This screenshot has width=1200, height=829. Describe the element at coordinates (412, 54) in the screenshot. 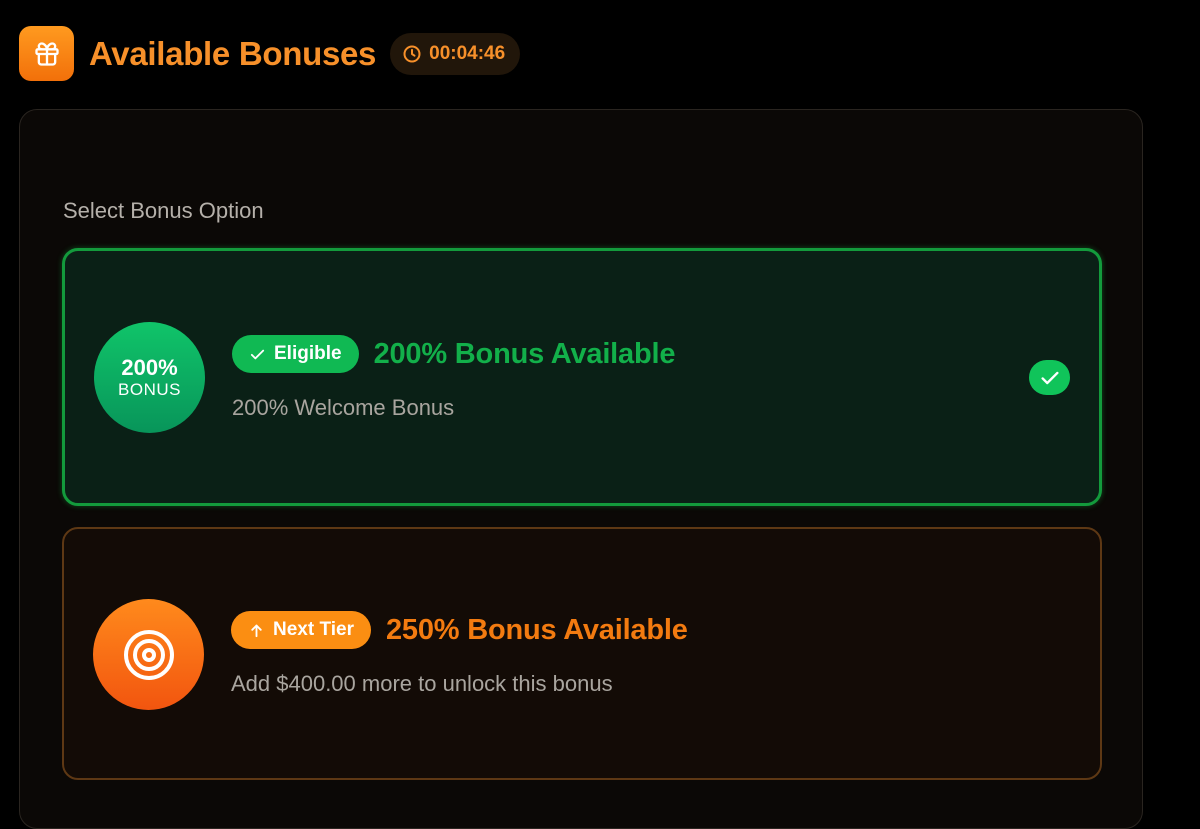

I see `clock-icon` at that location.